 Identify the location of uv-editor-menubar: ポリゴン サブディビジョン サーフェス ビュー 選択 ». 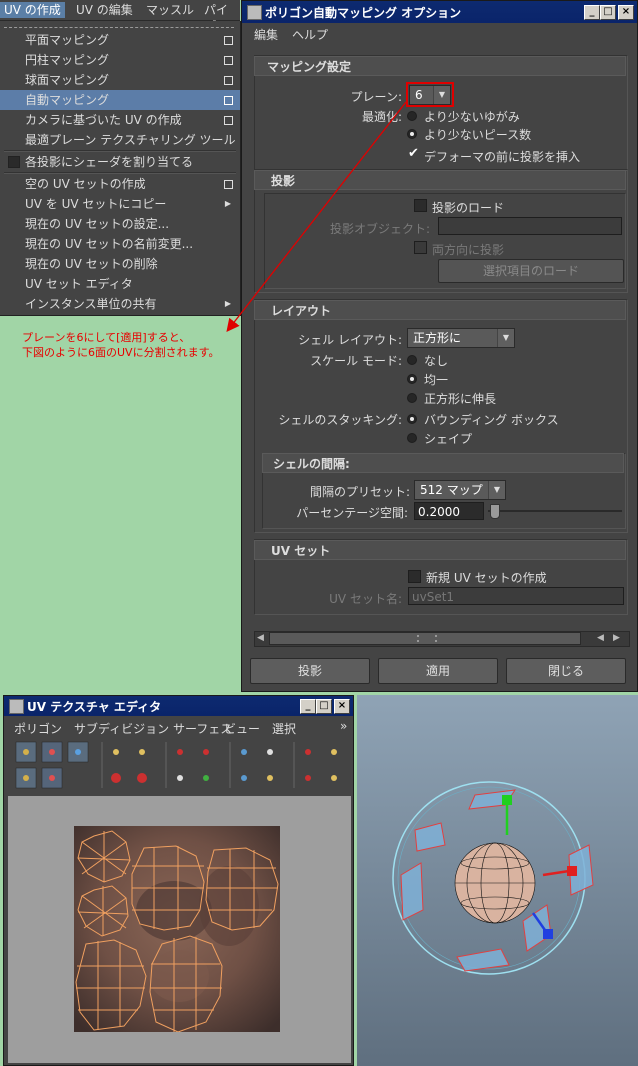
(178, 727).